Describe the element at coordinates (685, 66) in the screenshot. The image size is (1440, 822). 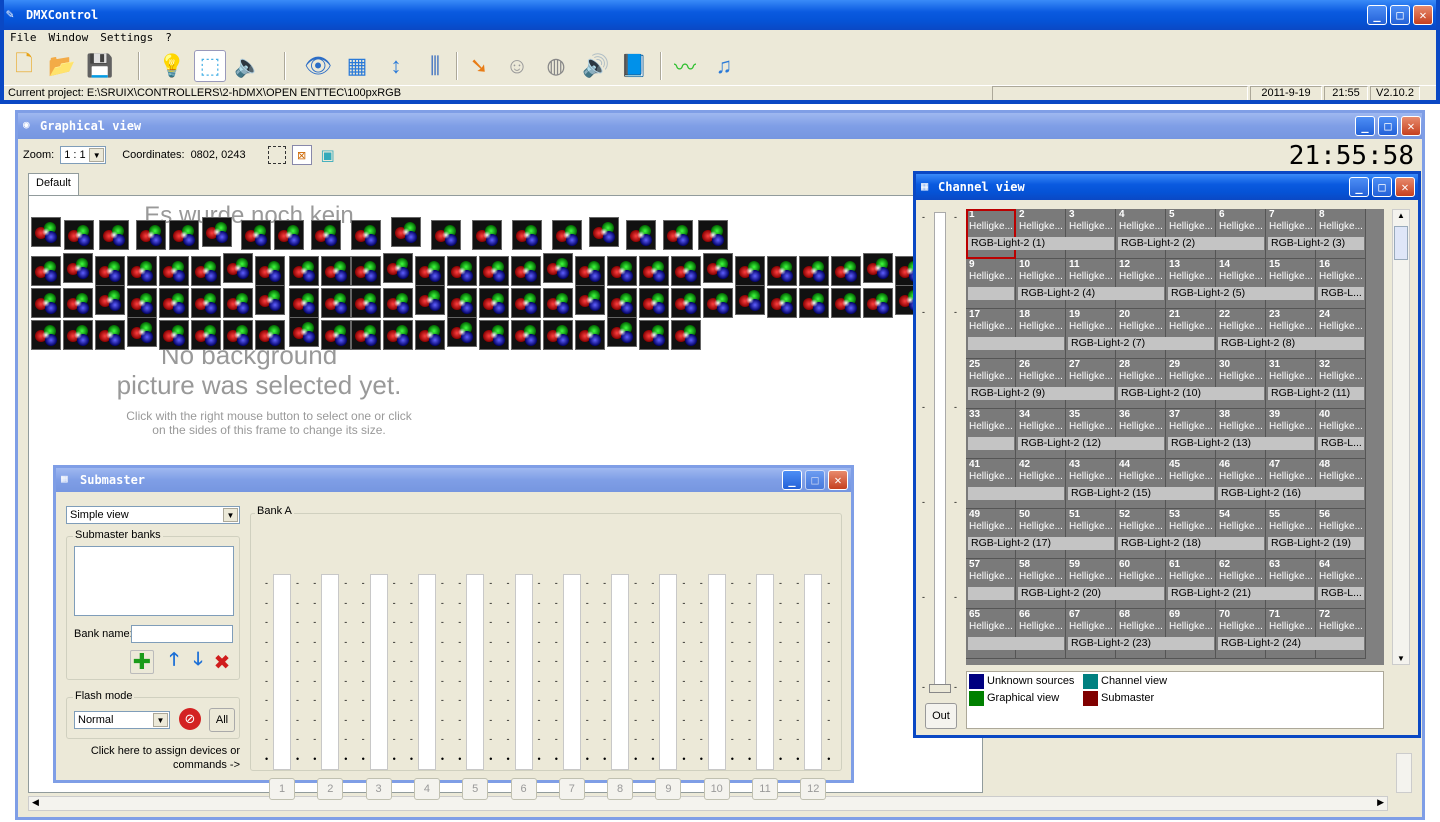
I see `waveform-icon: 〰` at that location.